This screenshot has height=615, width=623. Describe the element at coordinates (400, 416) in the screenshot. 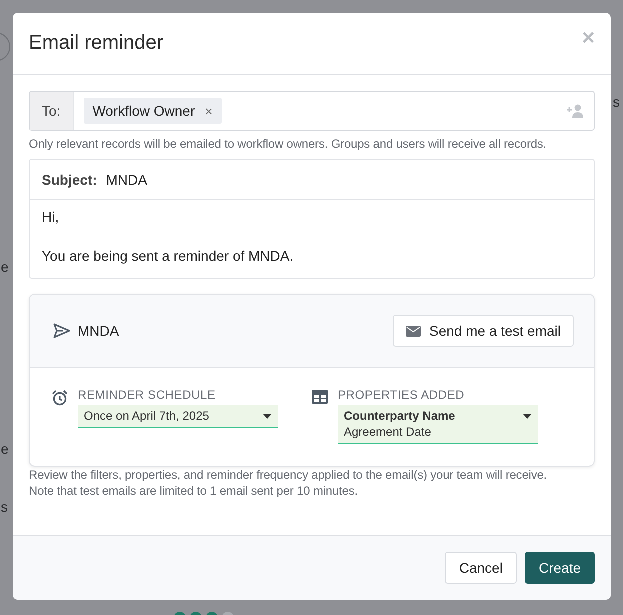

I see `property-item: Counterparty Name` at that location.